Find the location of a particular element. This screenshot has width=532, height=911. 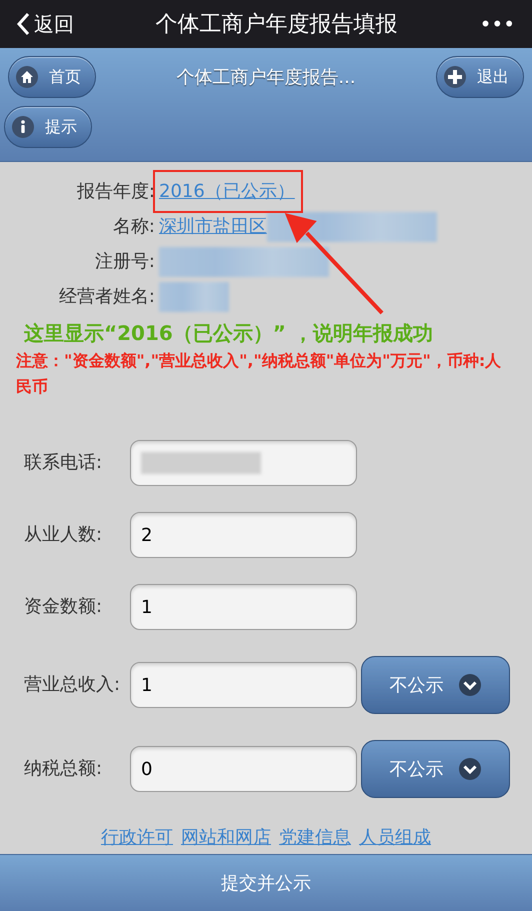

field-label: 联系电话: is located at coordinates (64, 463).